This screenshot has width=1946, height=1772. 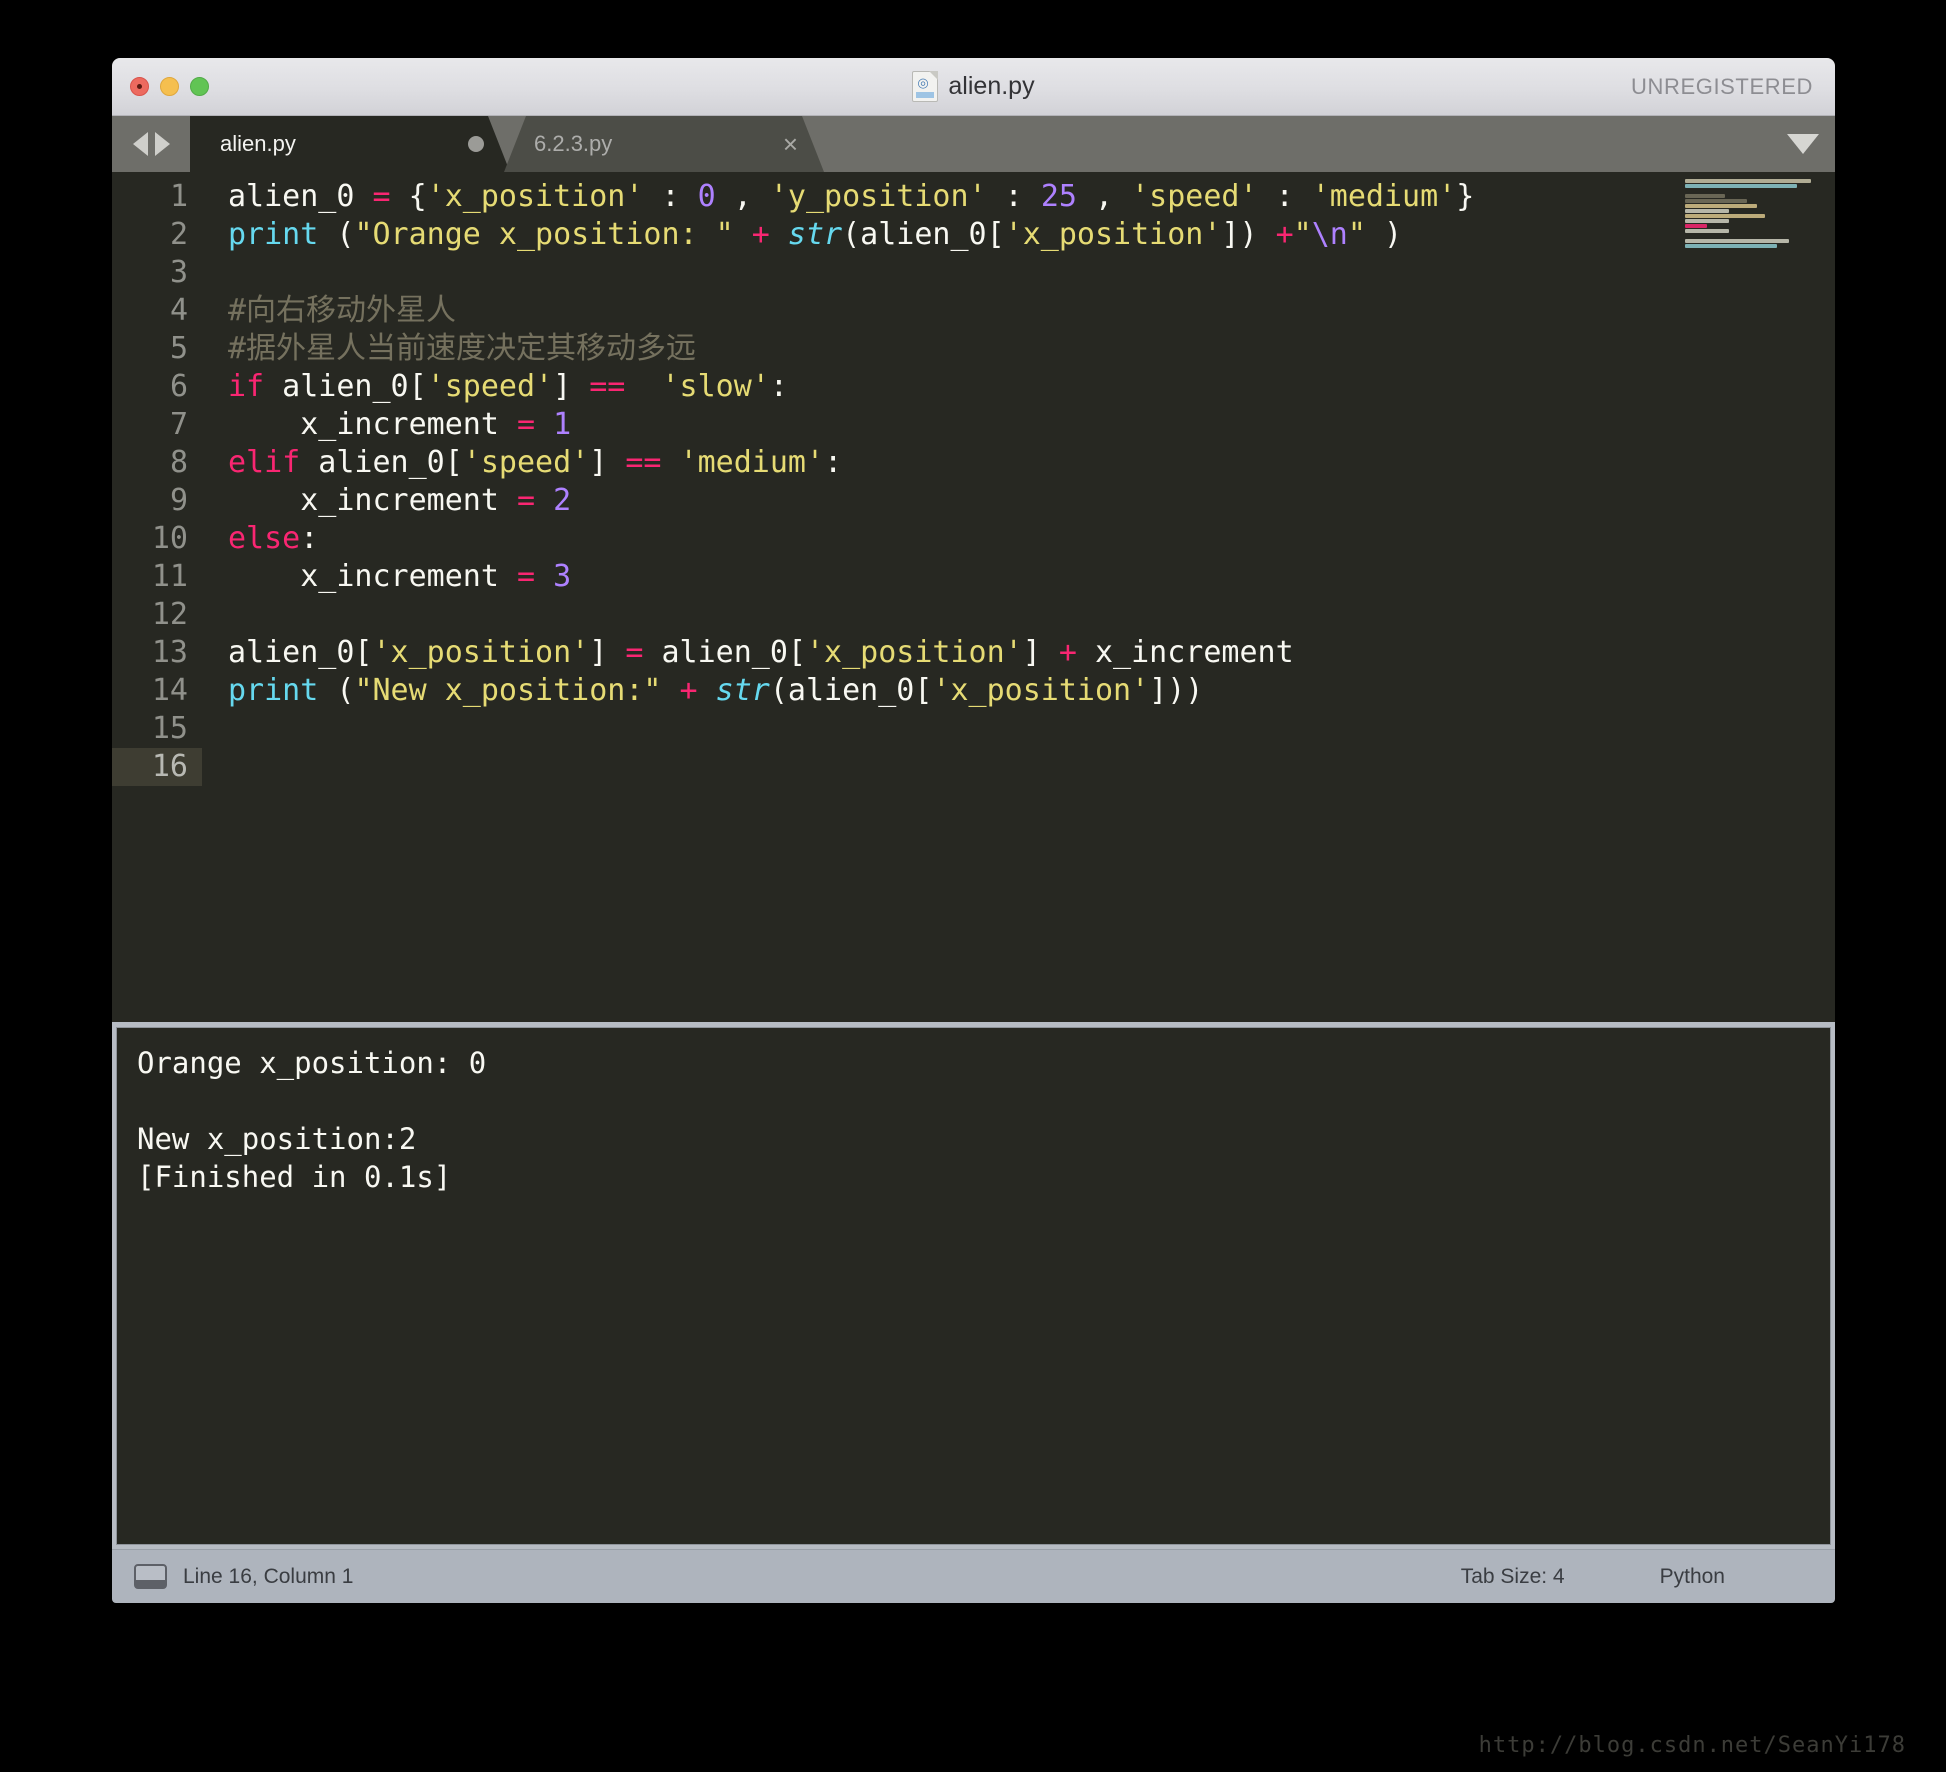 What do you see at coordinates (973, 144) in the screenshot?
I see `tab-bar: alien.py 6.2.3.py ×` at bounding box center [973, 144].